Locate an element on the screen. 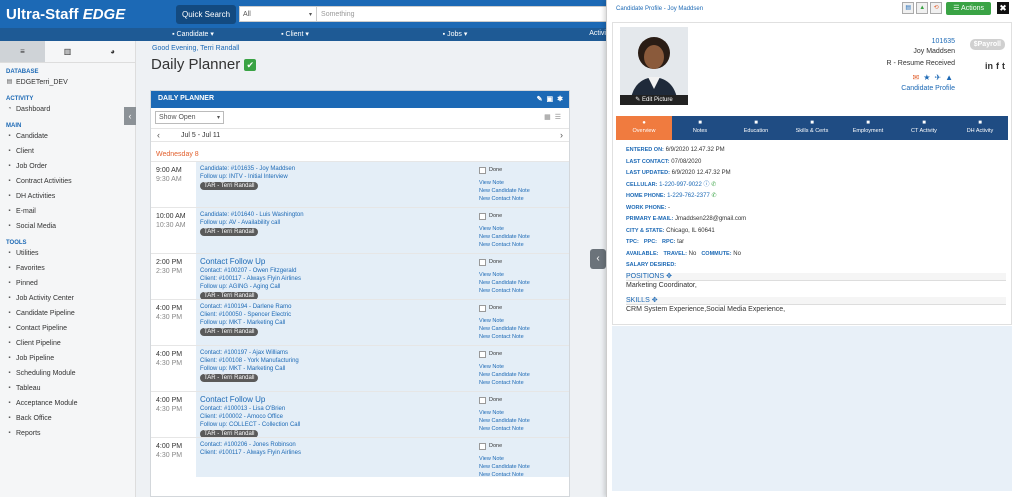 Image resolution: width=1019 pixels, height=497 pixels. info-icon: ⓘ is located at coordinates (707, 185).